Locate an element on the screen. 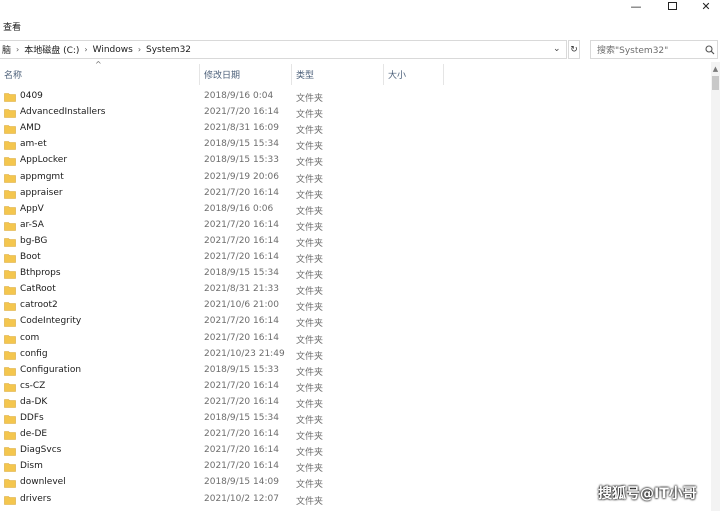 The image size is (720, 511). minimize-button: — is located at coordinates (636, 6).